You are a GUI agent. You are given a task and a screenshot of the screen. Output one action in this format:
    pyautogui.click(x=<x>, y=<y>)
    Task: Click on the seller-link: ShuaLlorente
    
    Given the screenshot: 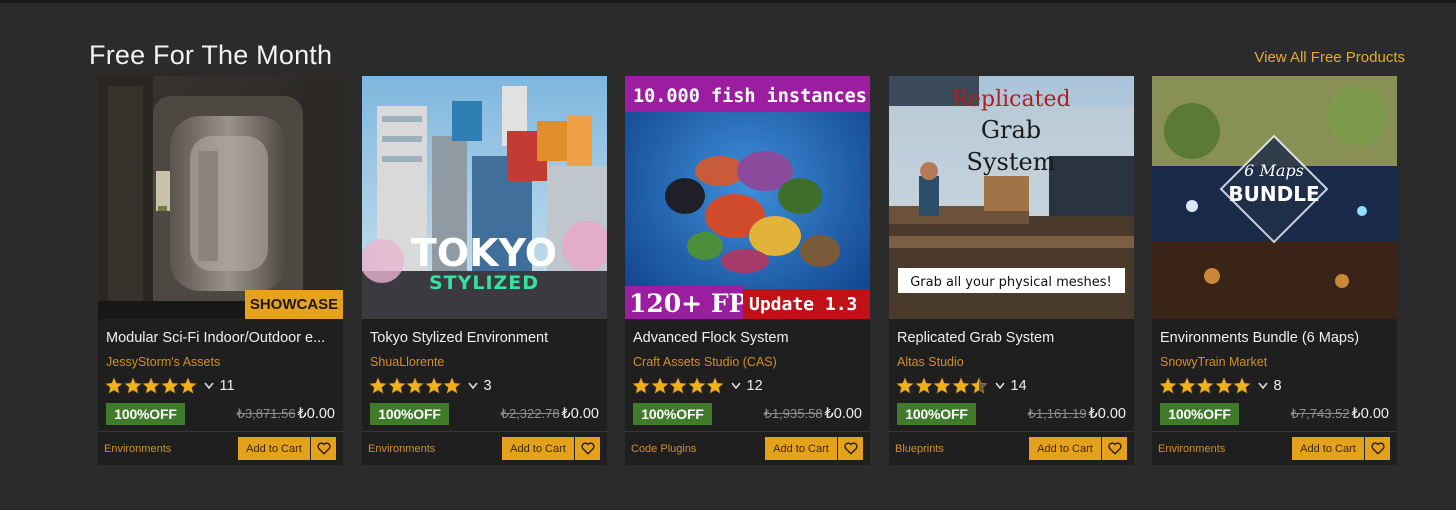 What is the action you would take?
    pyautogui.click(x=485, y=362)
    